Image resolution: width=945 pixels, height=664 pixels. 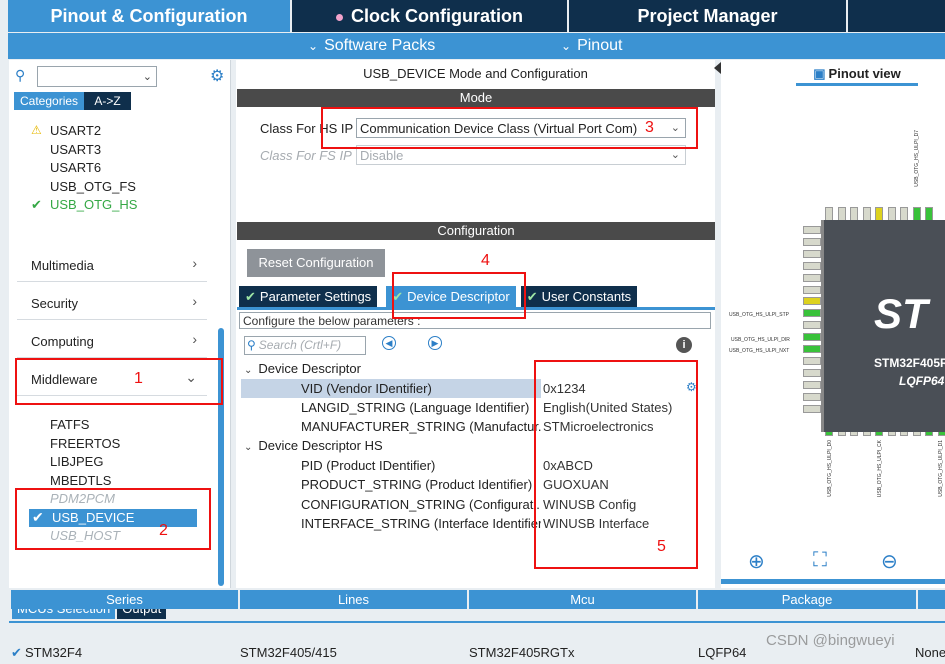 I want to click on check-circle-icon: ✔, so click(x=532, y=296).